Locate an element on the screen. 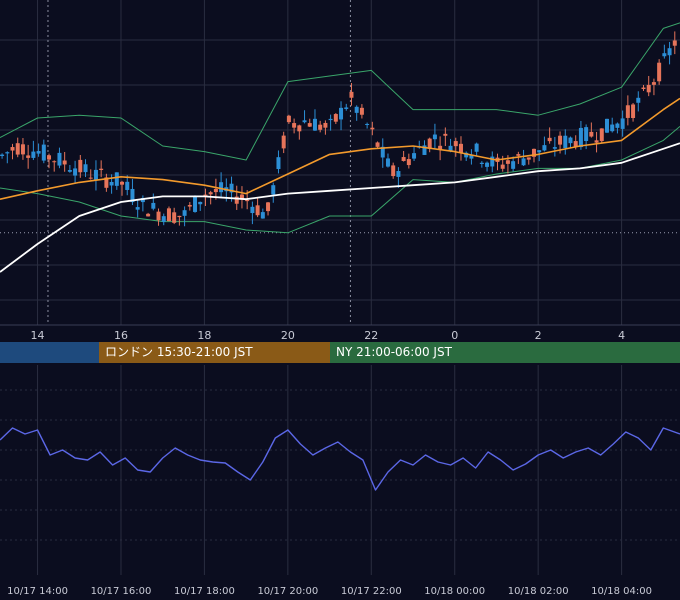  price-x-tick-label: 16 is located at coordinates (121, 335).